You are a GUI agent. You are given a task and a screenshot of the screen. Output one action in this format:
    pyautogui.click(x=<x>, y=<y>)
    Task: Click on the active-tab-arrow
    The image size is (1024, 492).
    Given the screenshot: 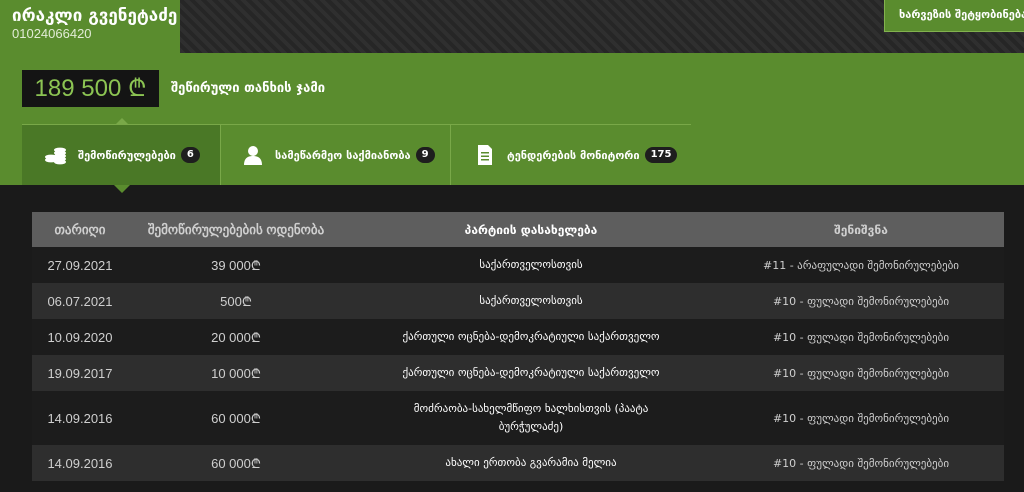 What is the action you would take?
    pyautogui.click(x=122, y=189)
    